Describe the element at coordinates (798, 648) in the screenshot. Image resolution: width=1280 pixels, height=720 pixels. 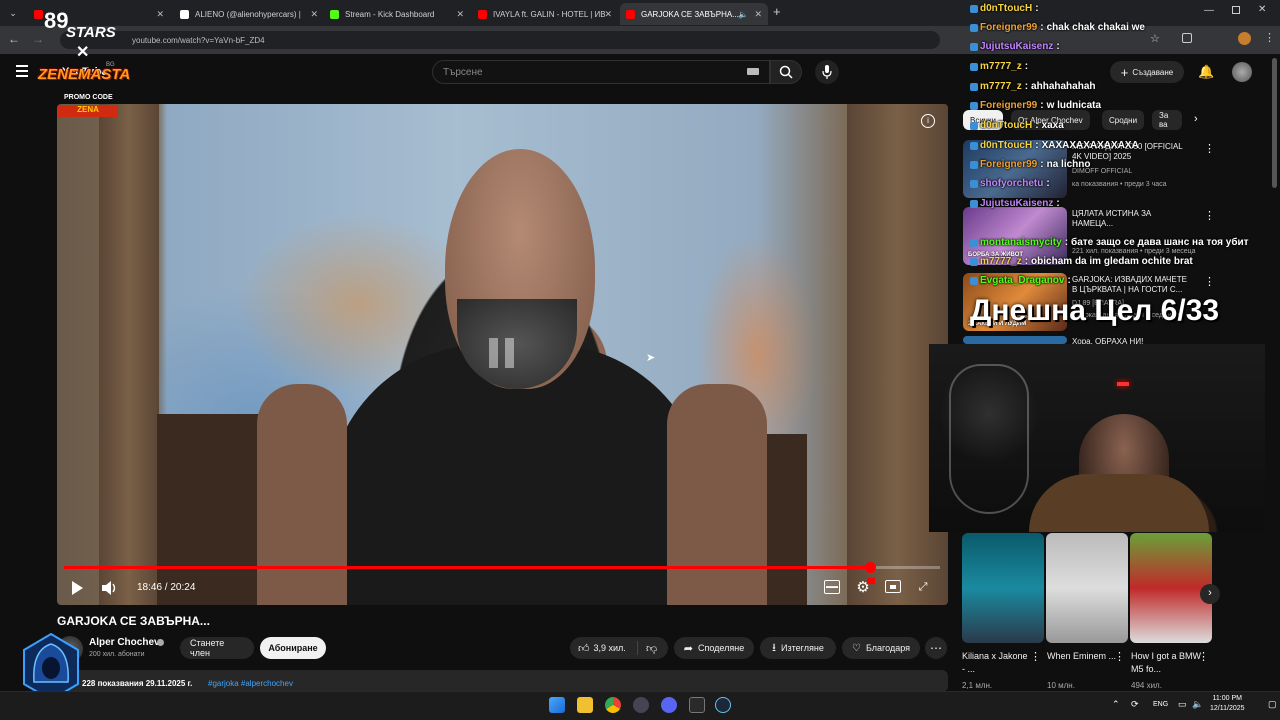
I see `download-button: ⭳ Изтегляне` at that location.